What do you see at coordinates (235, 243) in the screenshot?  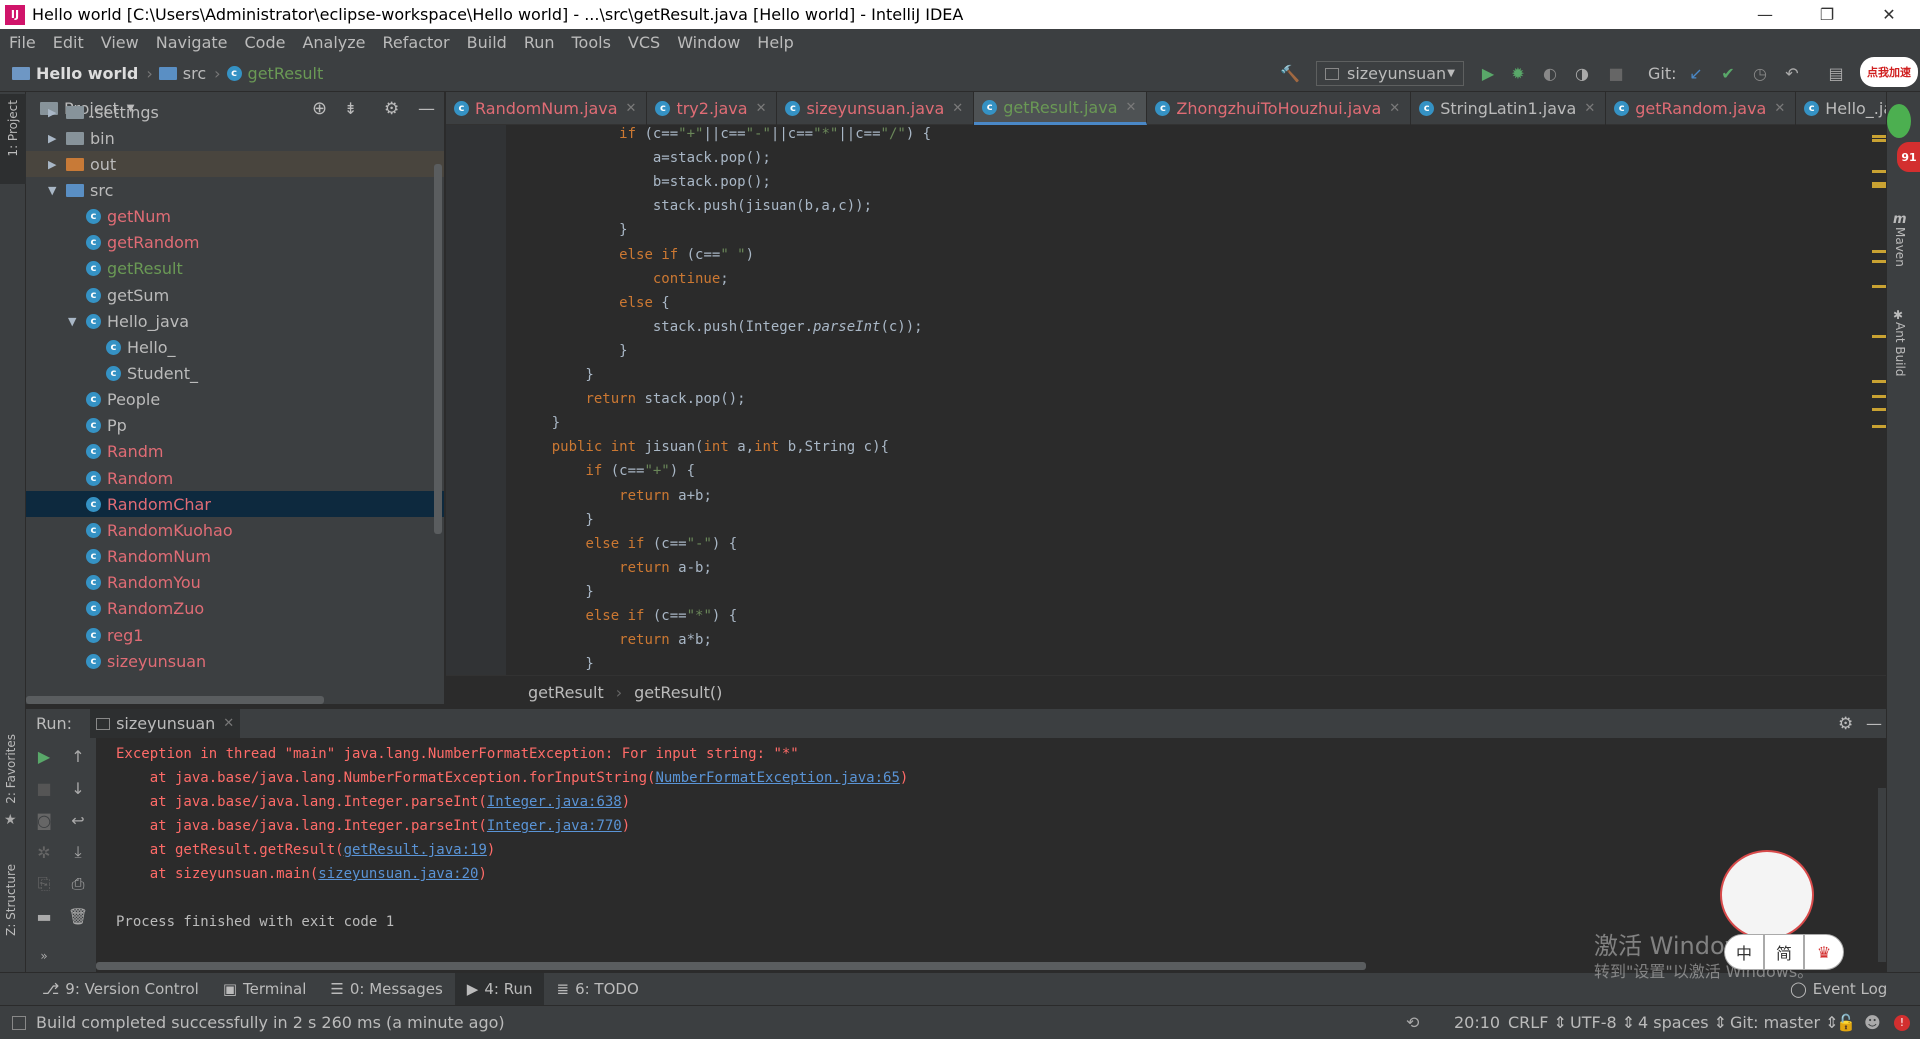 I see `tree-item: c getRandom` at bounding box center [235, 243].